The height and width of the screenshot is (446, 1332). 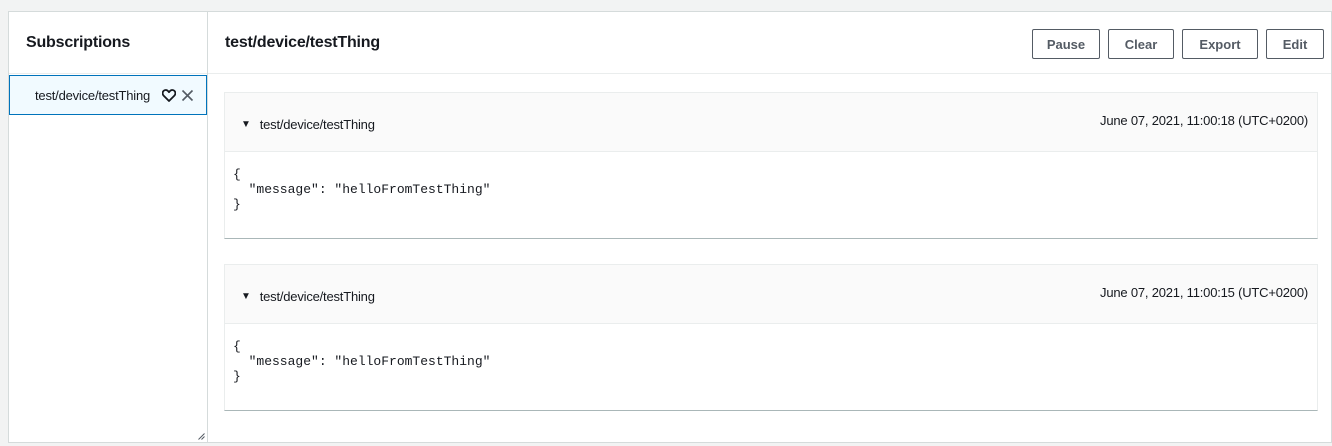 I want to click on subscription-item: test/device/testThing, so click(x=108, y=95).